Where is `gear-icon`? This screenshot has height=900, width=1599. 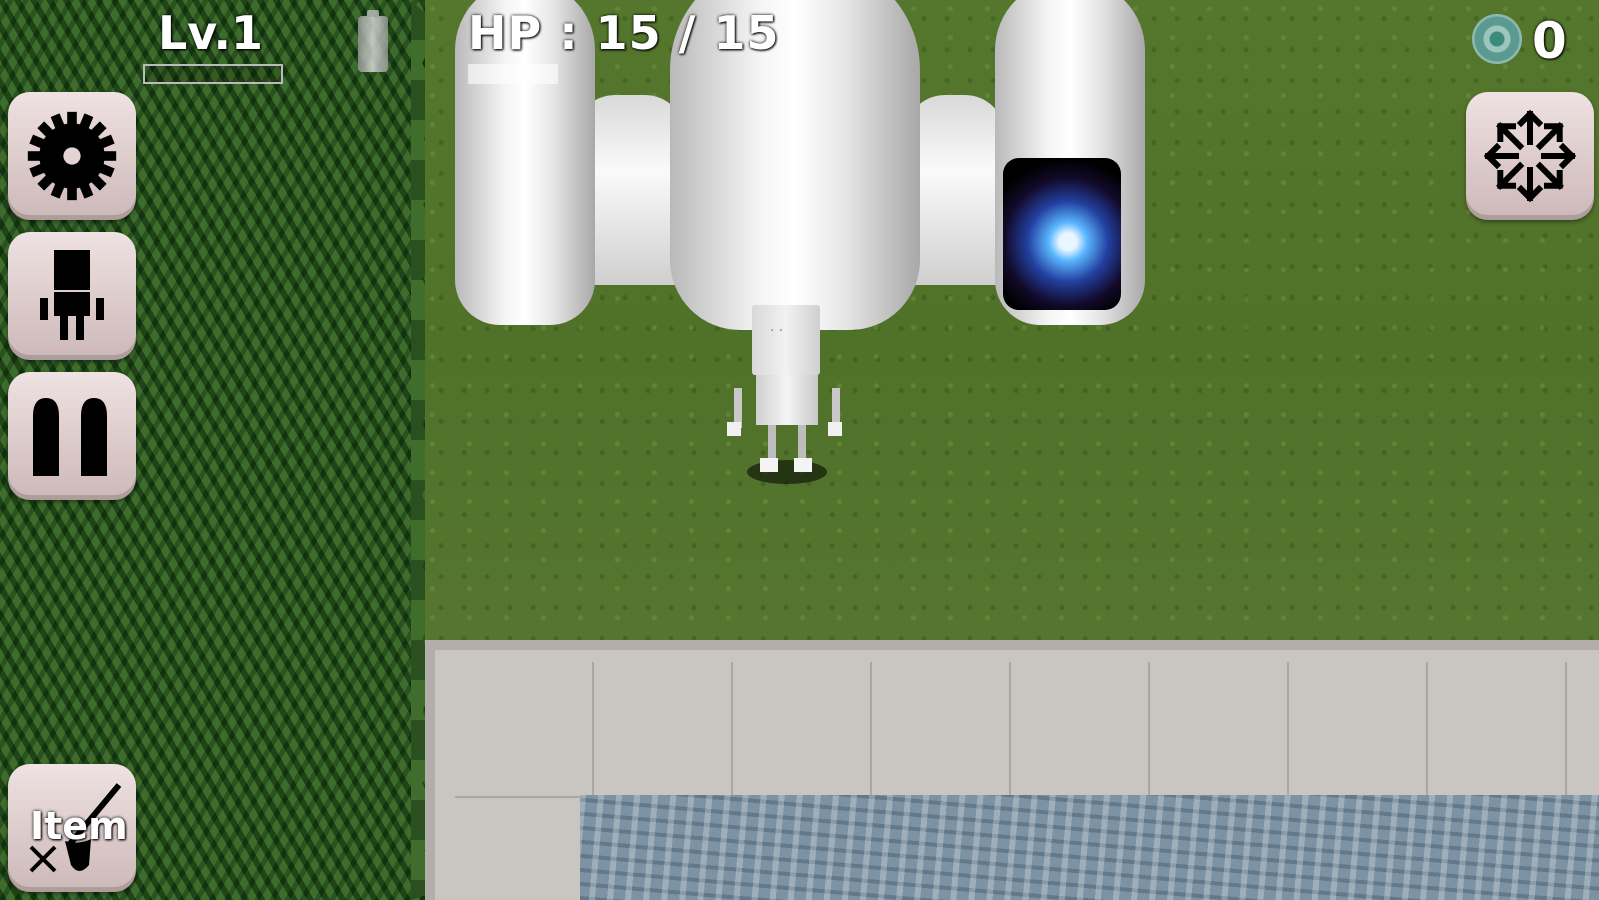
gear-icon is located at coordinates (72, 156).